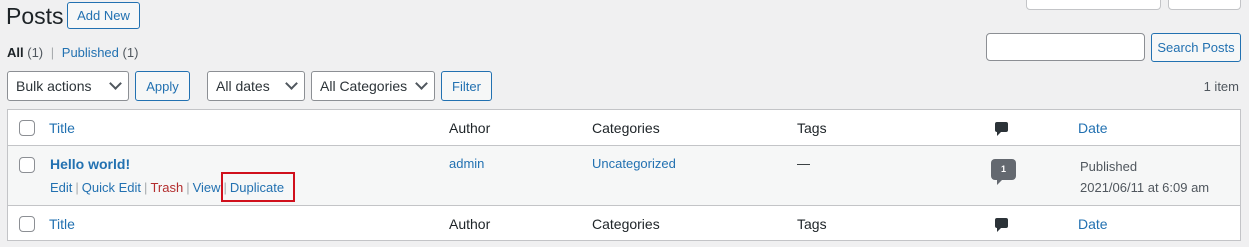 Image resolution: width=1249 pixels, height=247 pixels. Describe the element at coordinates (1221, 86) in the screenshot. I see `items-count: 1 item` at that location.